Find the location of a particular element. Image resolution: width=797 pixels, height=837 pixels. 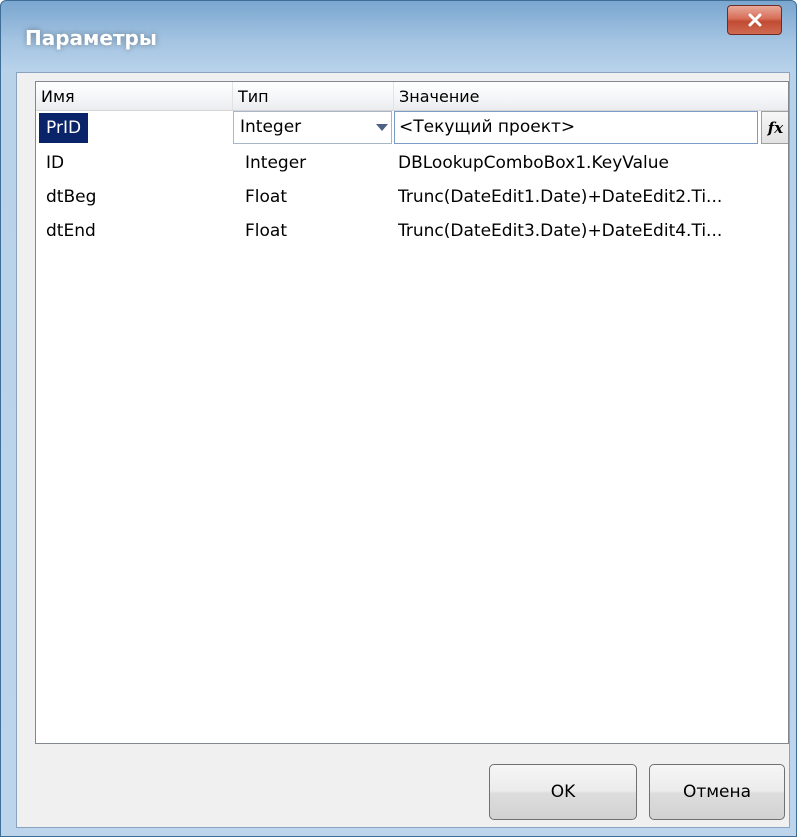

row-value-cell: DBLookupComboBox1.KeyValue is located at coordinates (592, 163).